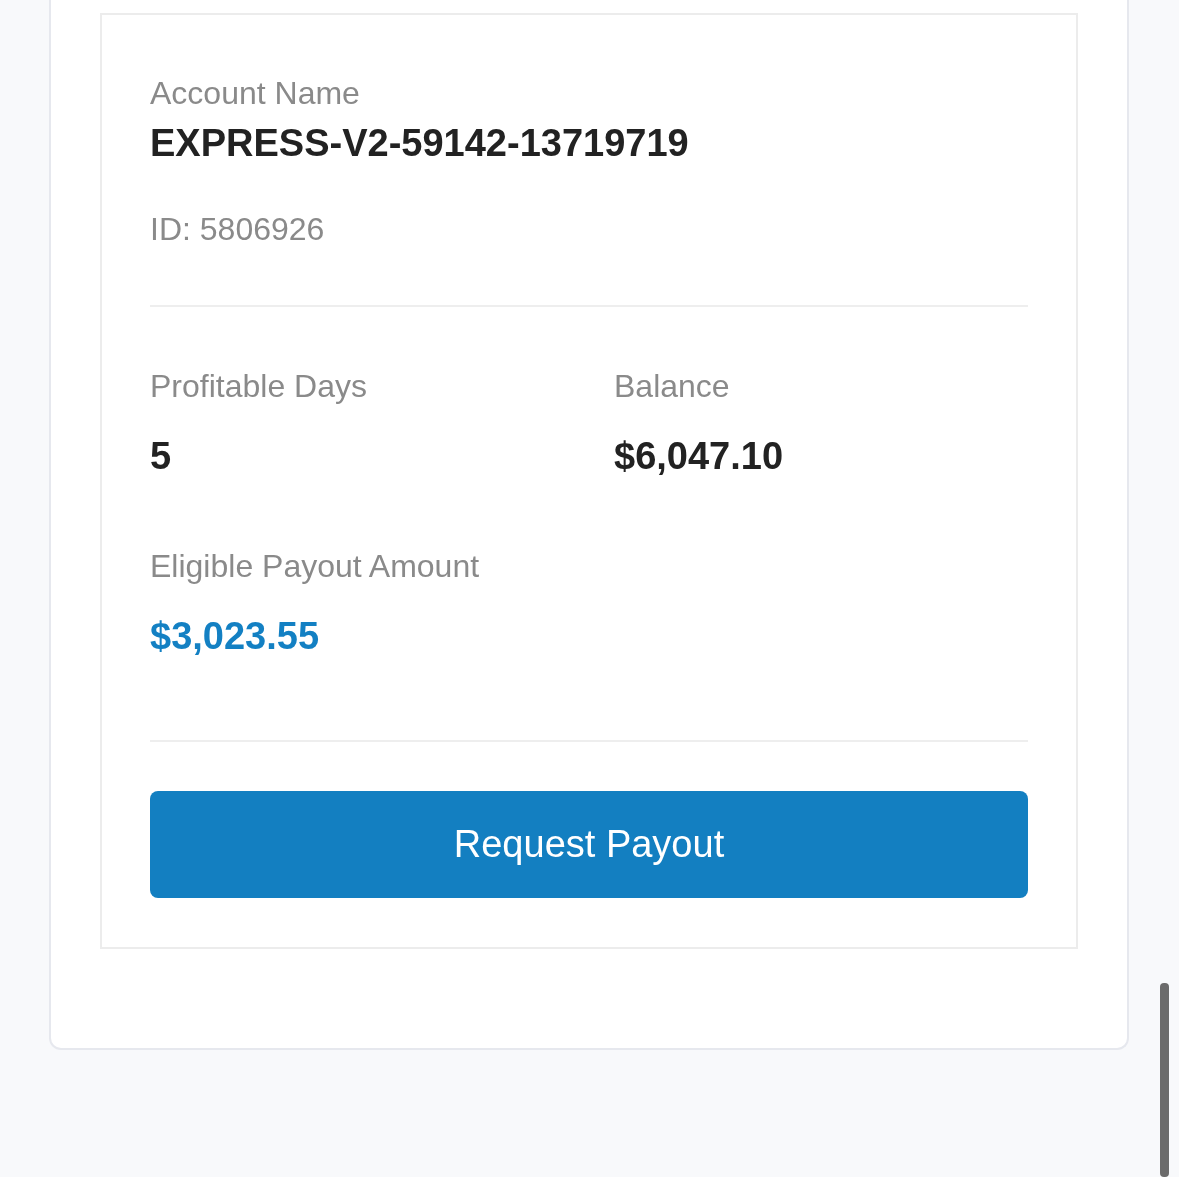 This screenshot has height=1177, width=1179. What do you see at coordinates (420, 143) in the screenshot?
I see `account-name: EXPRESS-V2-59142-13719719` at bounding box center [420, 143].